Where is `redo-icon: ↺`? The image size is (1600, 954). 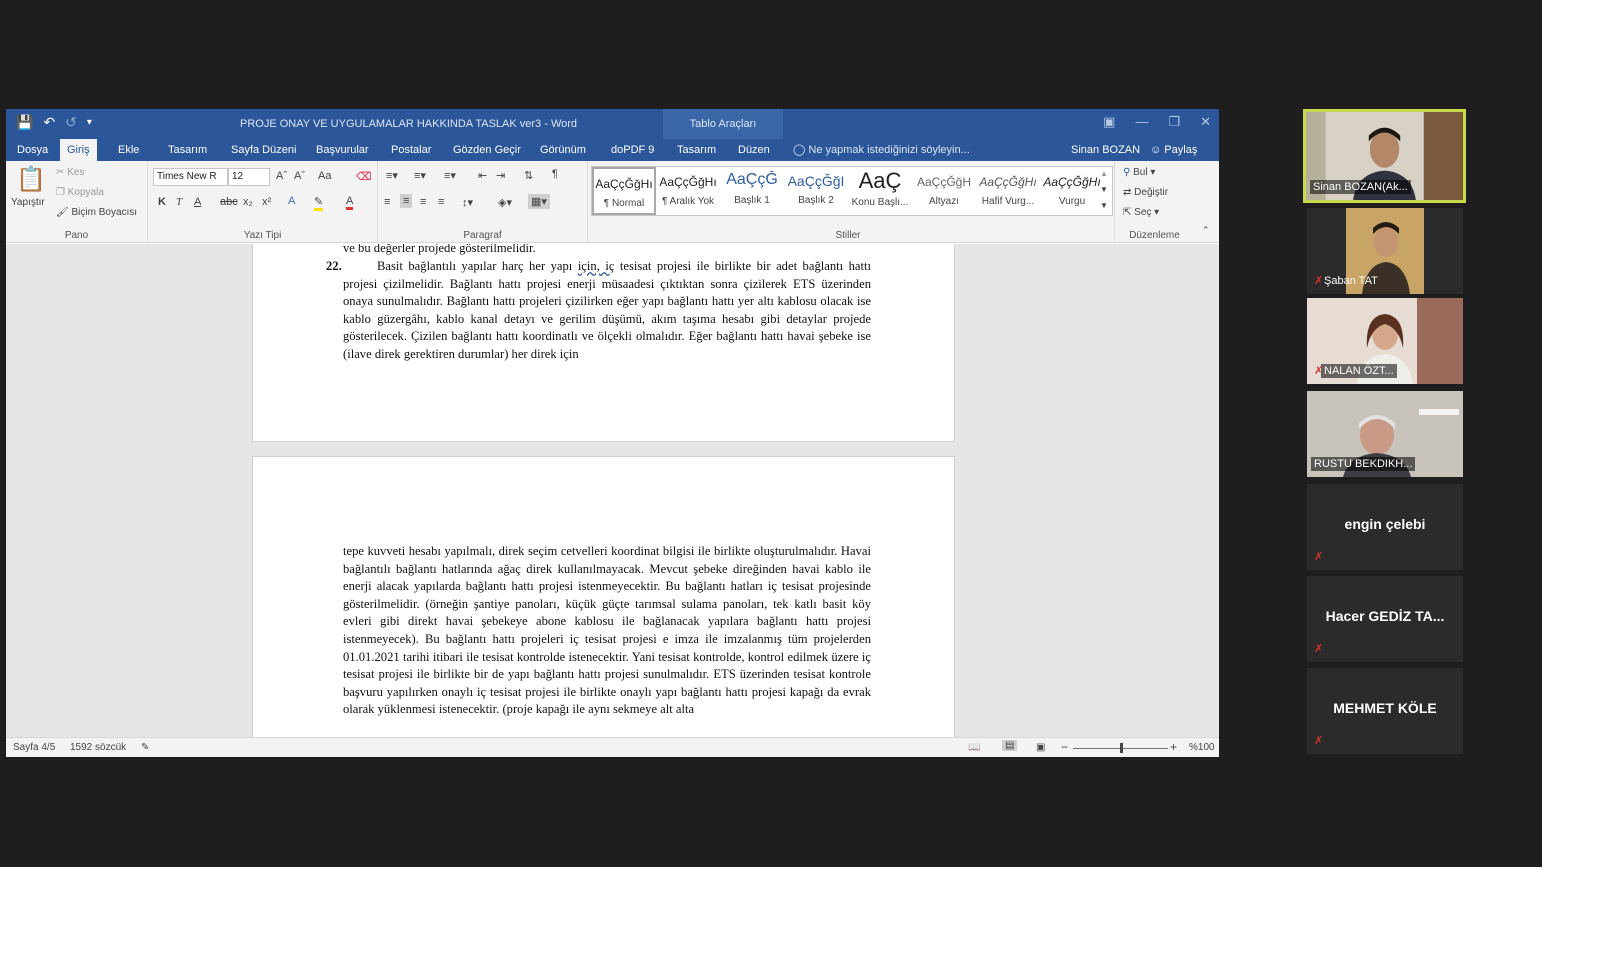 redo-icon: ↺ is located at coordinates (71, 122).